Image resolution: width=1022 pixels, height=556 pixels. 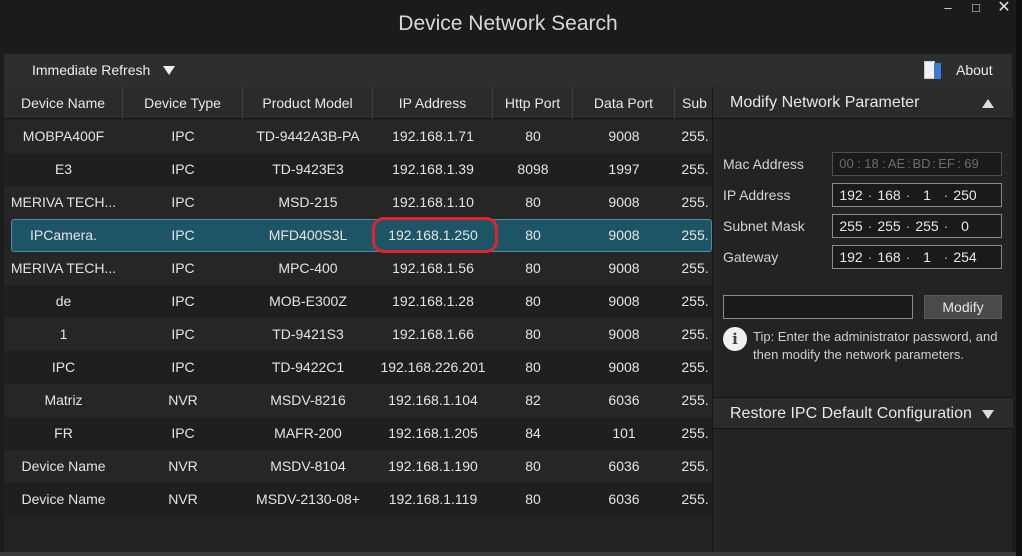 What do you see at coordinates (358, 334) in the screenshot?
I see `table-row: 1 IPC TD-9421S3 192.168.1.66 80 9008 255.` at bounding box center [358, 334].